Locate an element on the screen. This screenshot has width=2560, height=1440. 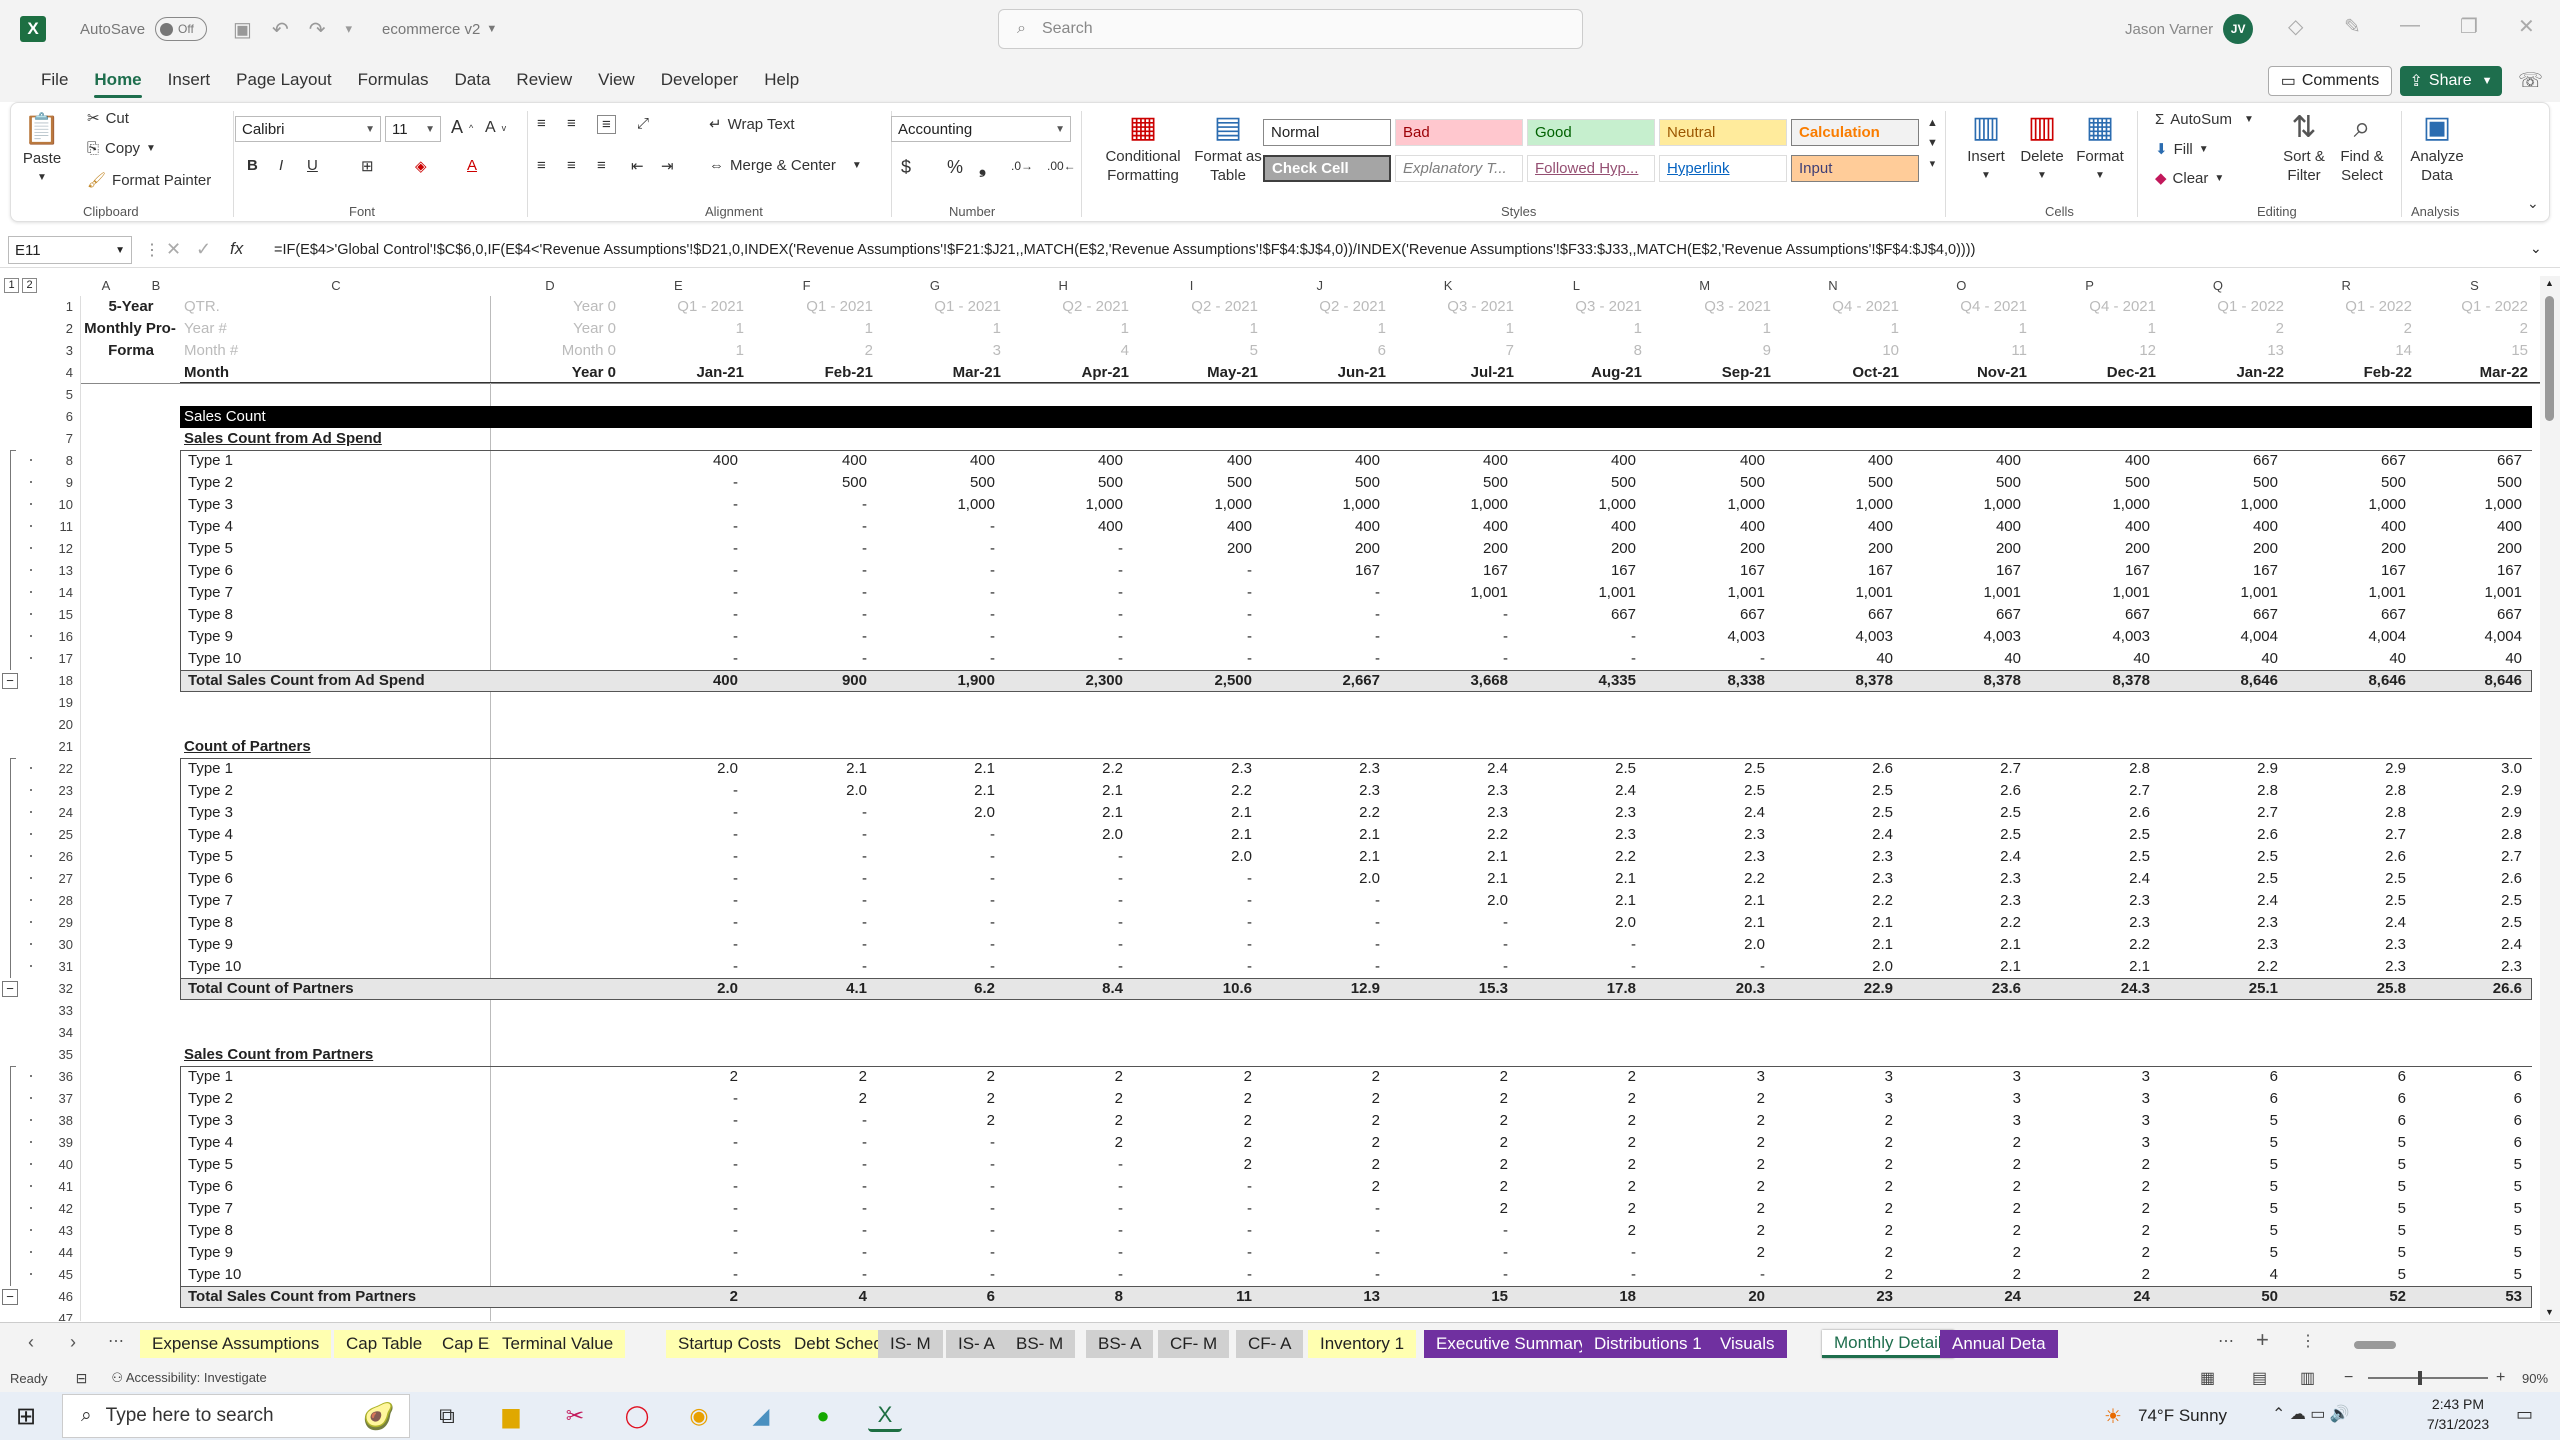
cancel-icon: ✕ is located at coordinates (173, 249).